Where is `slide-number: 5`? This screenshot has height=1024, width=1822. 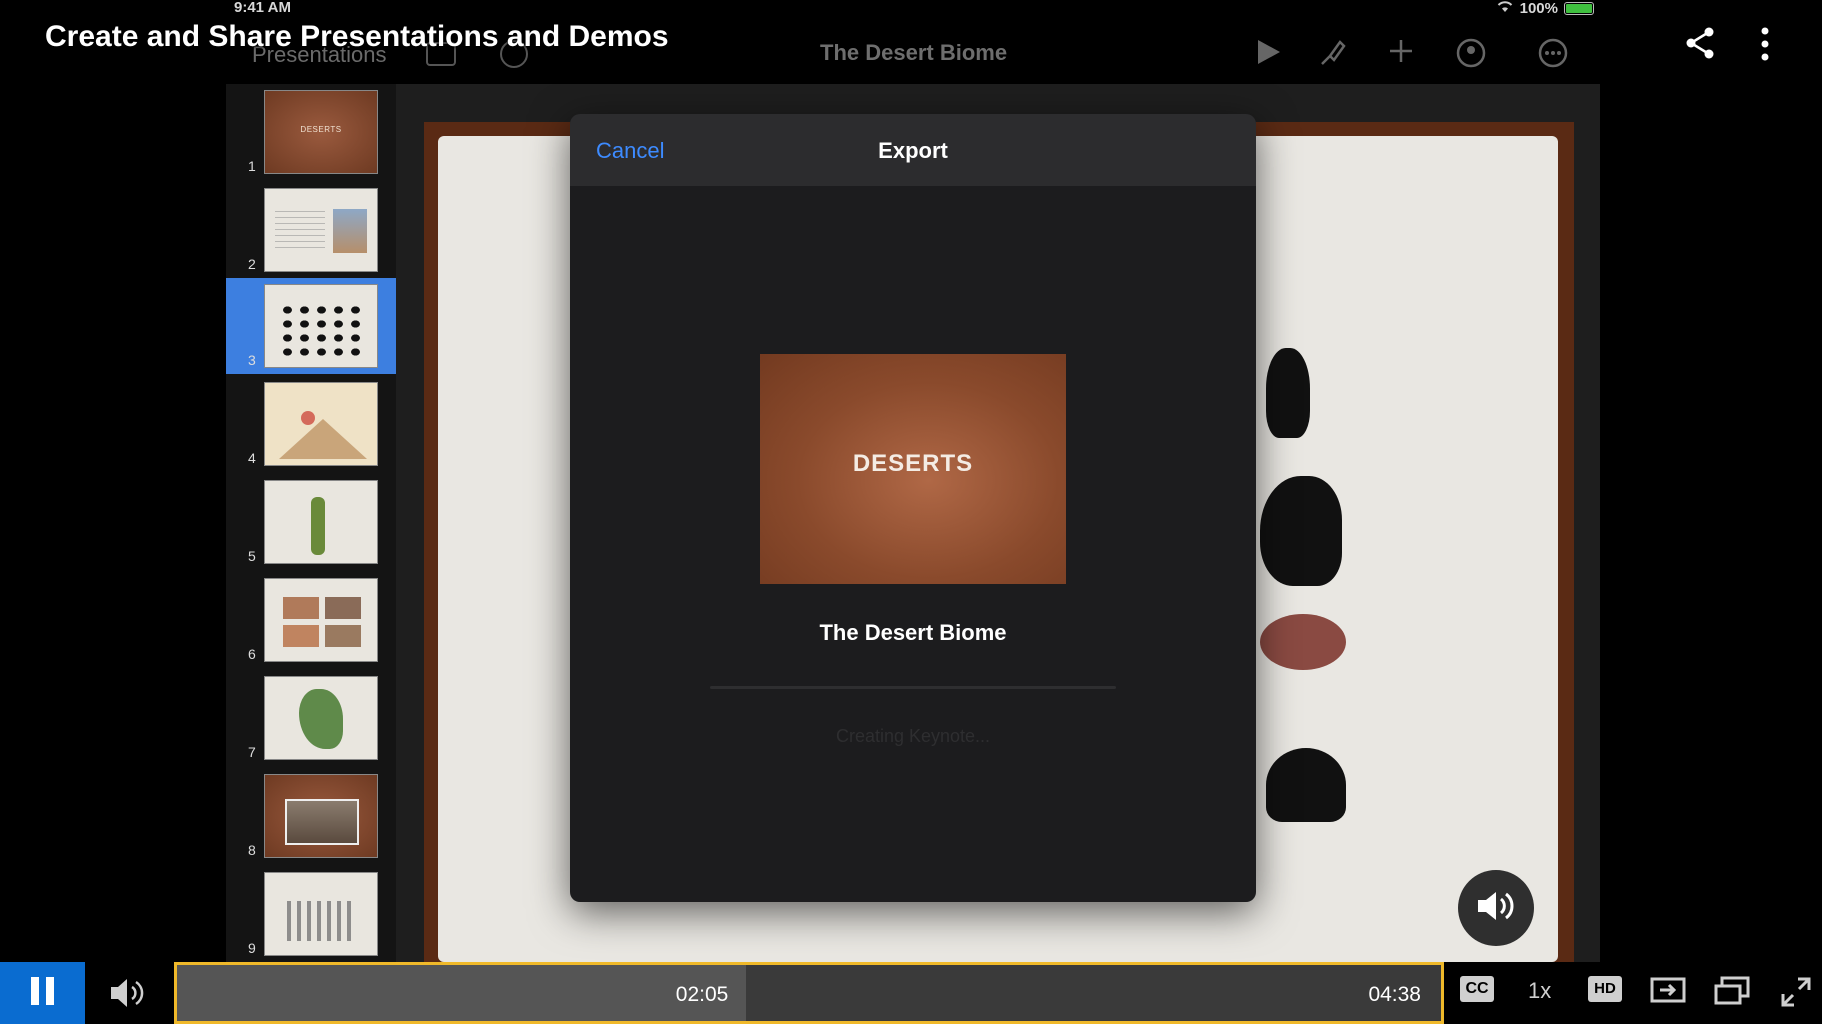 slide-number: 5 is located at coordinates (252, 556).